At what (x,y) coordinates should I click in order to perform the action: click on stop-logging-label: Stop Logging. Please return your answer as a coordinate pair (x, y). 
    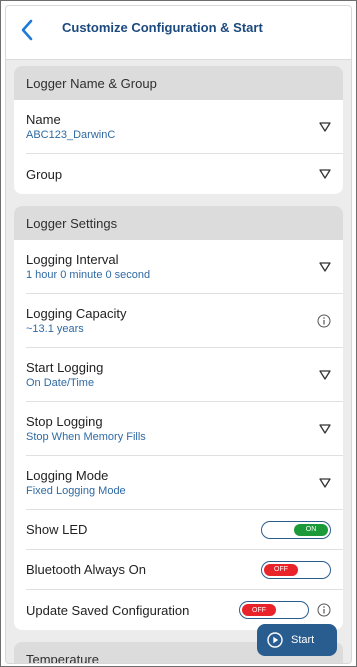
    Looking at the image, I should click on (64, 421).